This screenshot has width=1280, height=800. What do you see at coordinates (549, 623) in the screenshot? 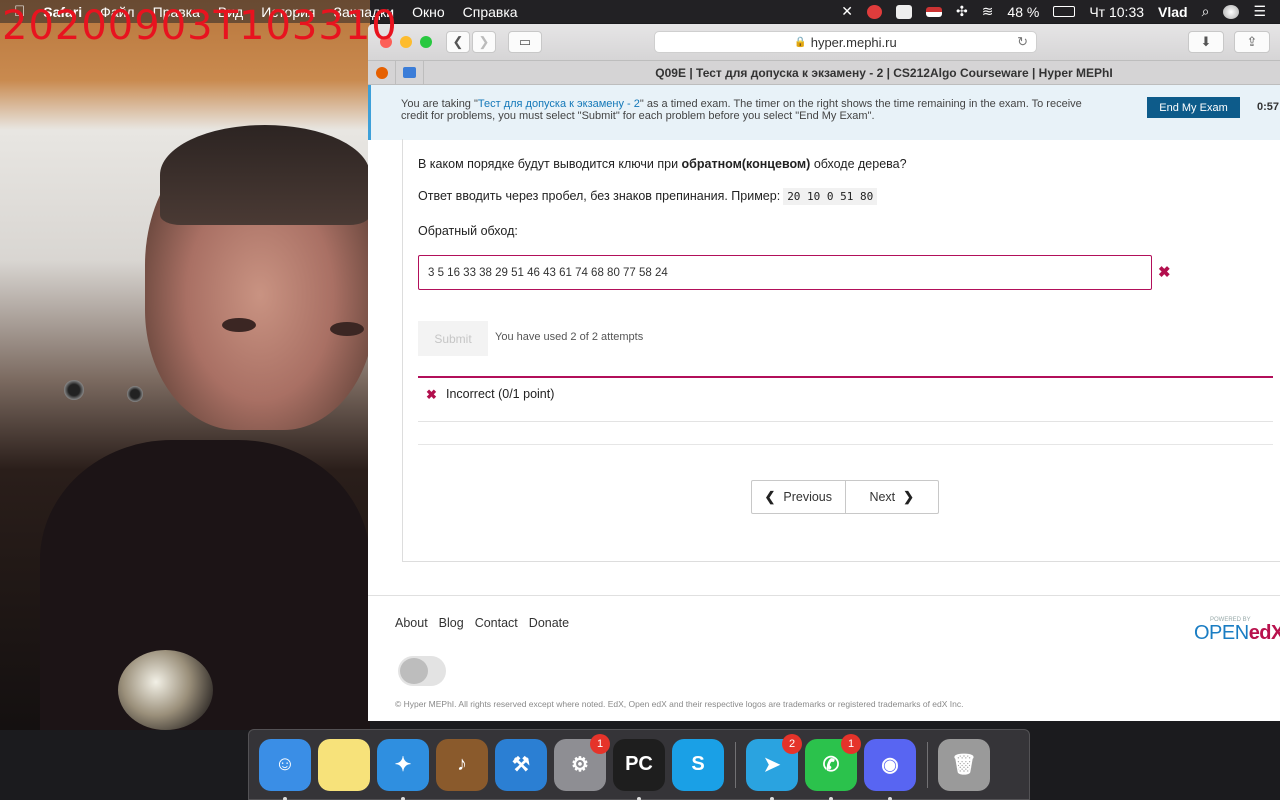
I see `footer-link-donate: Donate` at bounding box center [549, 623].